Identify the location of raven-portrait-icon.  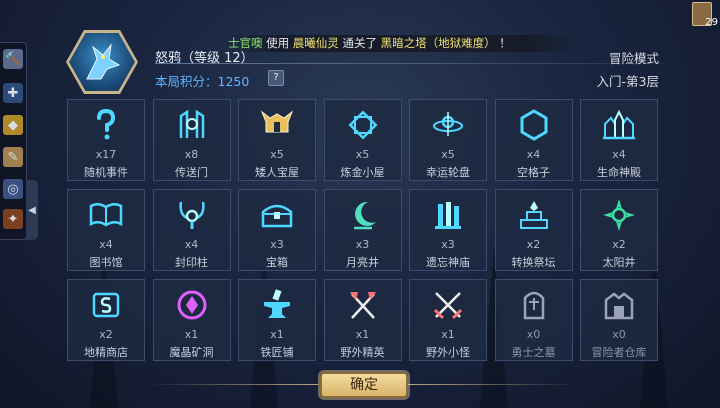
(103, 61).